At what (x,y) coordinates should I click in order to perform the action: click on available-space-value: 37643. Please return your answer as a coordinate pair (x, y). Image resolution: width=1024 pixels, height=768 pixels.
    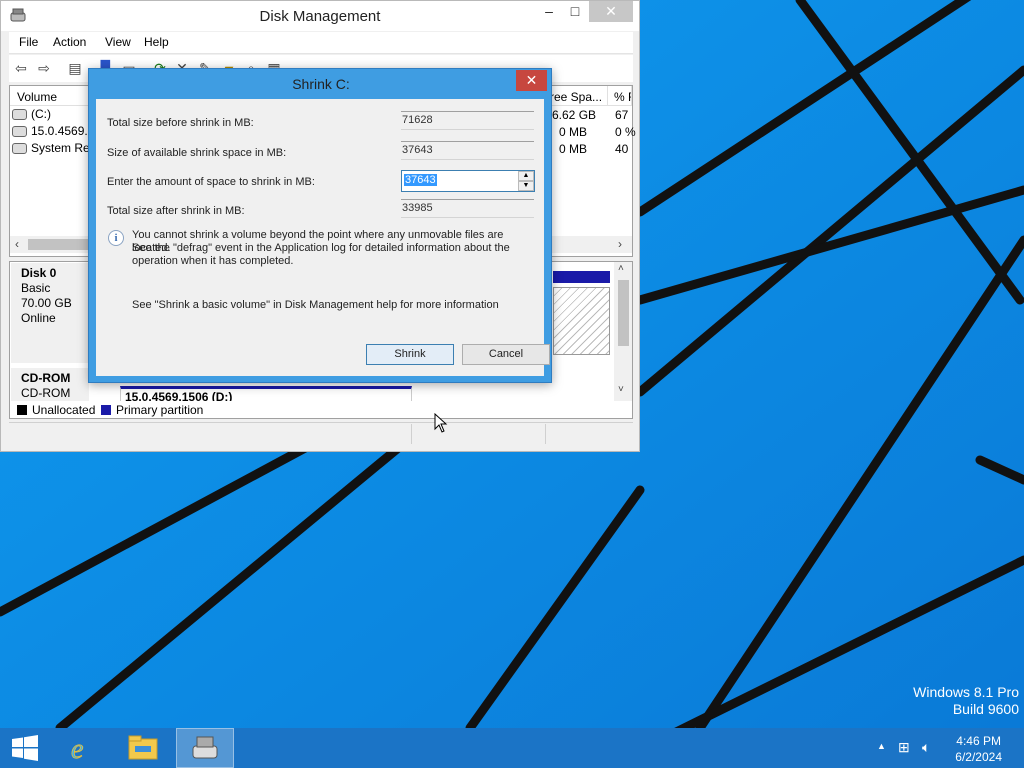
    Looking at the image, I should click on (467, 150).